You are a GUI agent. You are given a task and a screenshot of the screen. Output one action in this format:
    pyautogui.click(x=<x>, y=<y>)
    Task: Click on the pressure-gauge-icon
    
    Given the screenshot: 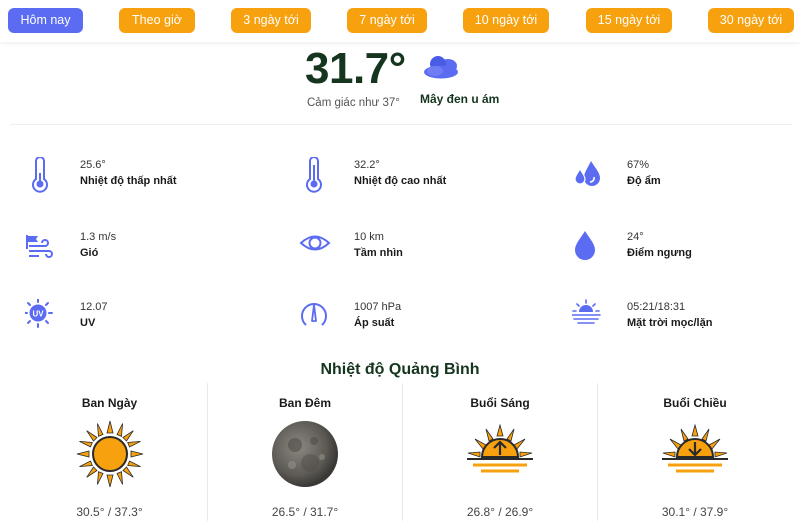 What is the action you would take?
    pyautogui.click(x=314, y=314)
    